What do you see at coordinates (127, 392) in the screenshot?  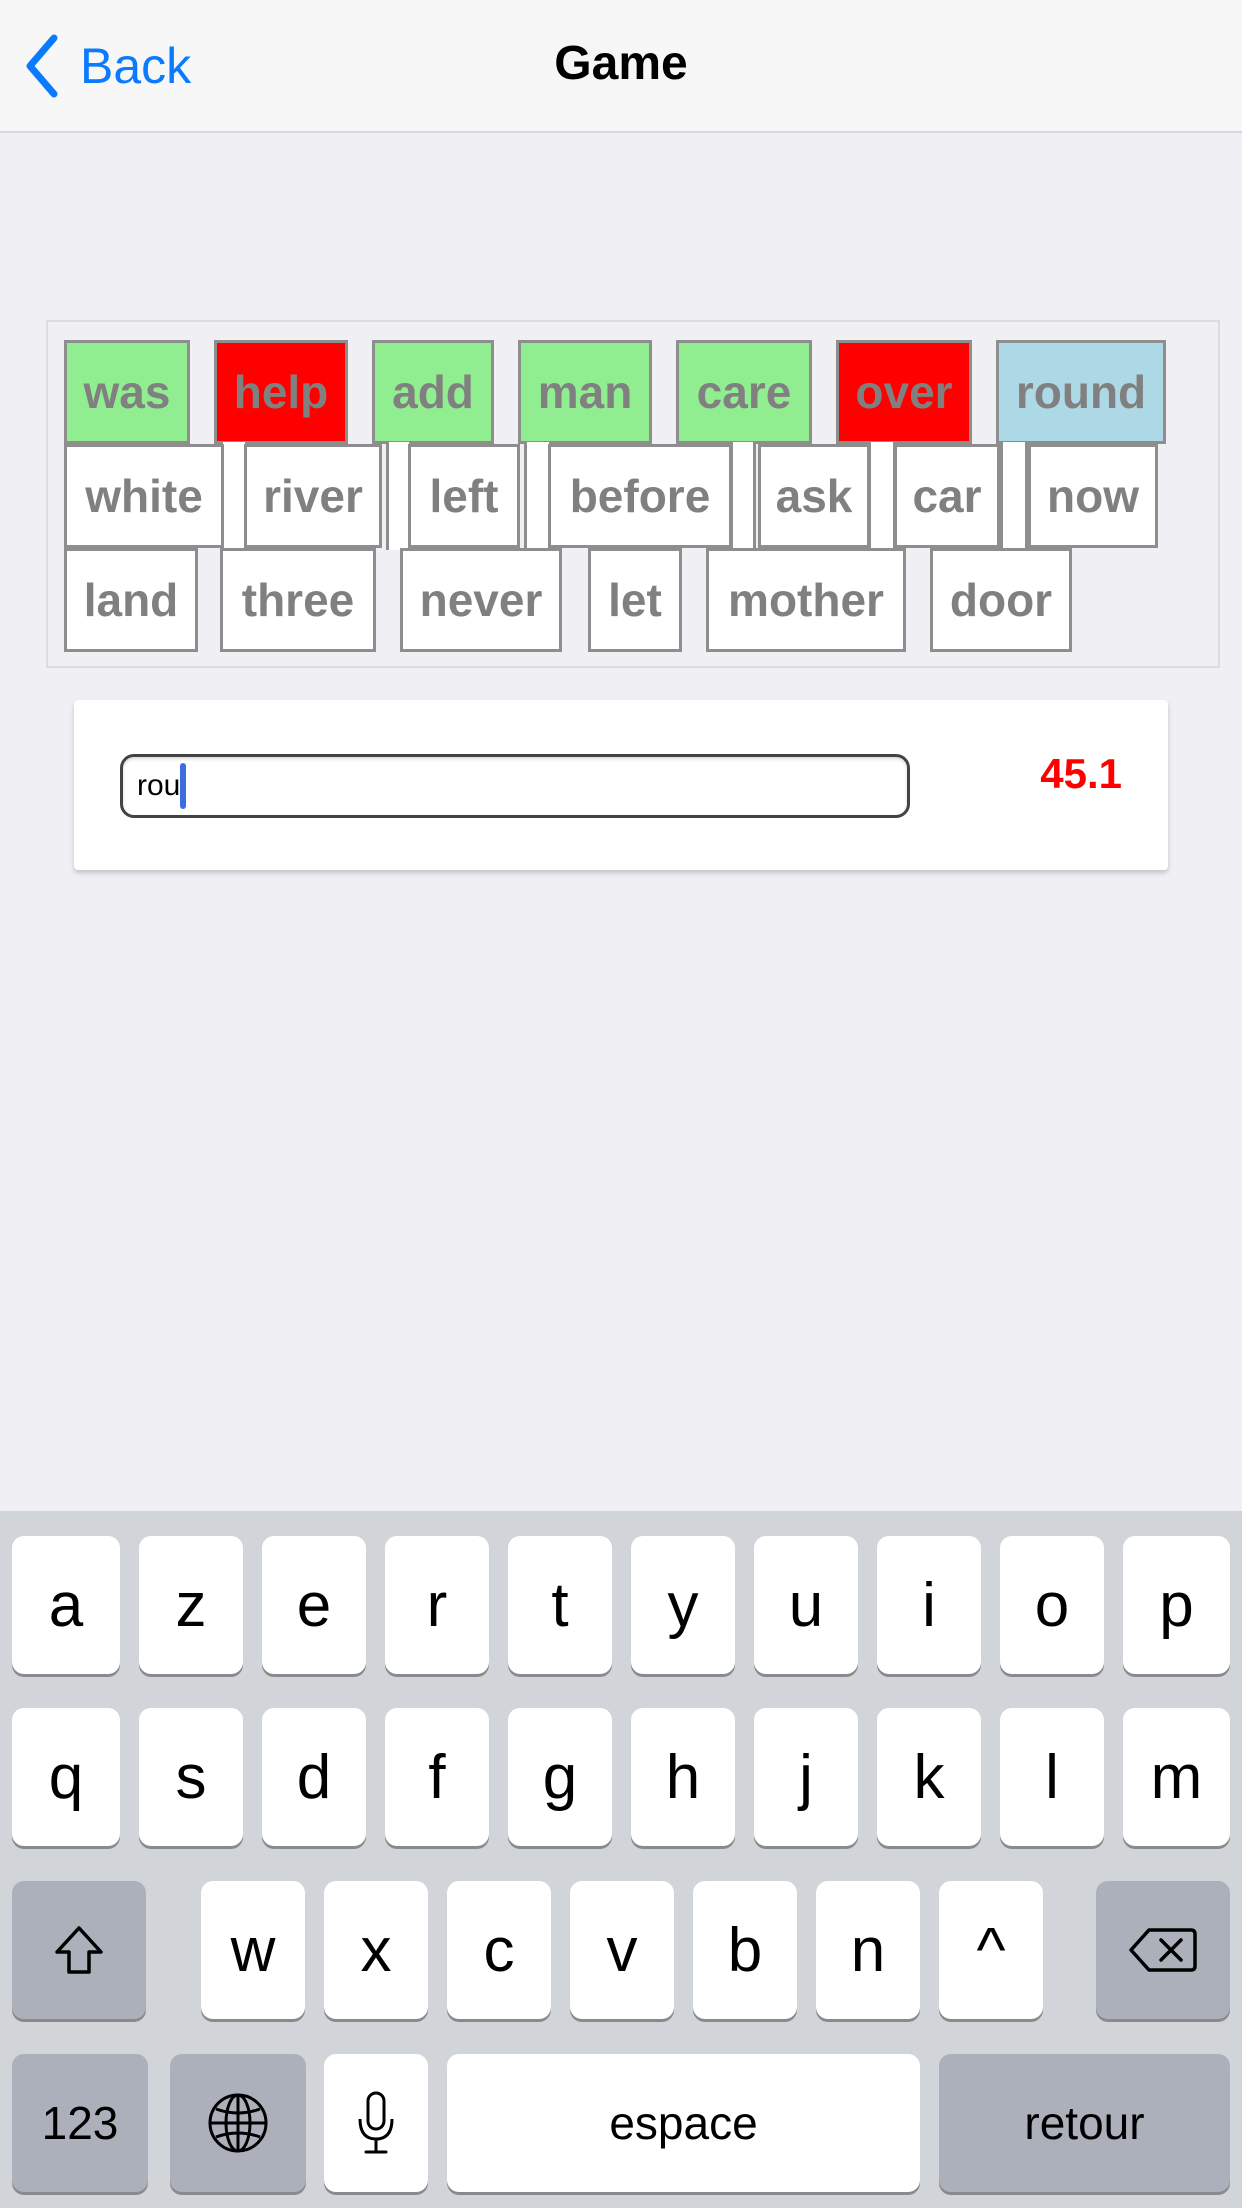 I see `word-tile: was` at bounding box center [127, 392].